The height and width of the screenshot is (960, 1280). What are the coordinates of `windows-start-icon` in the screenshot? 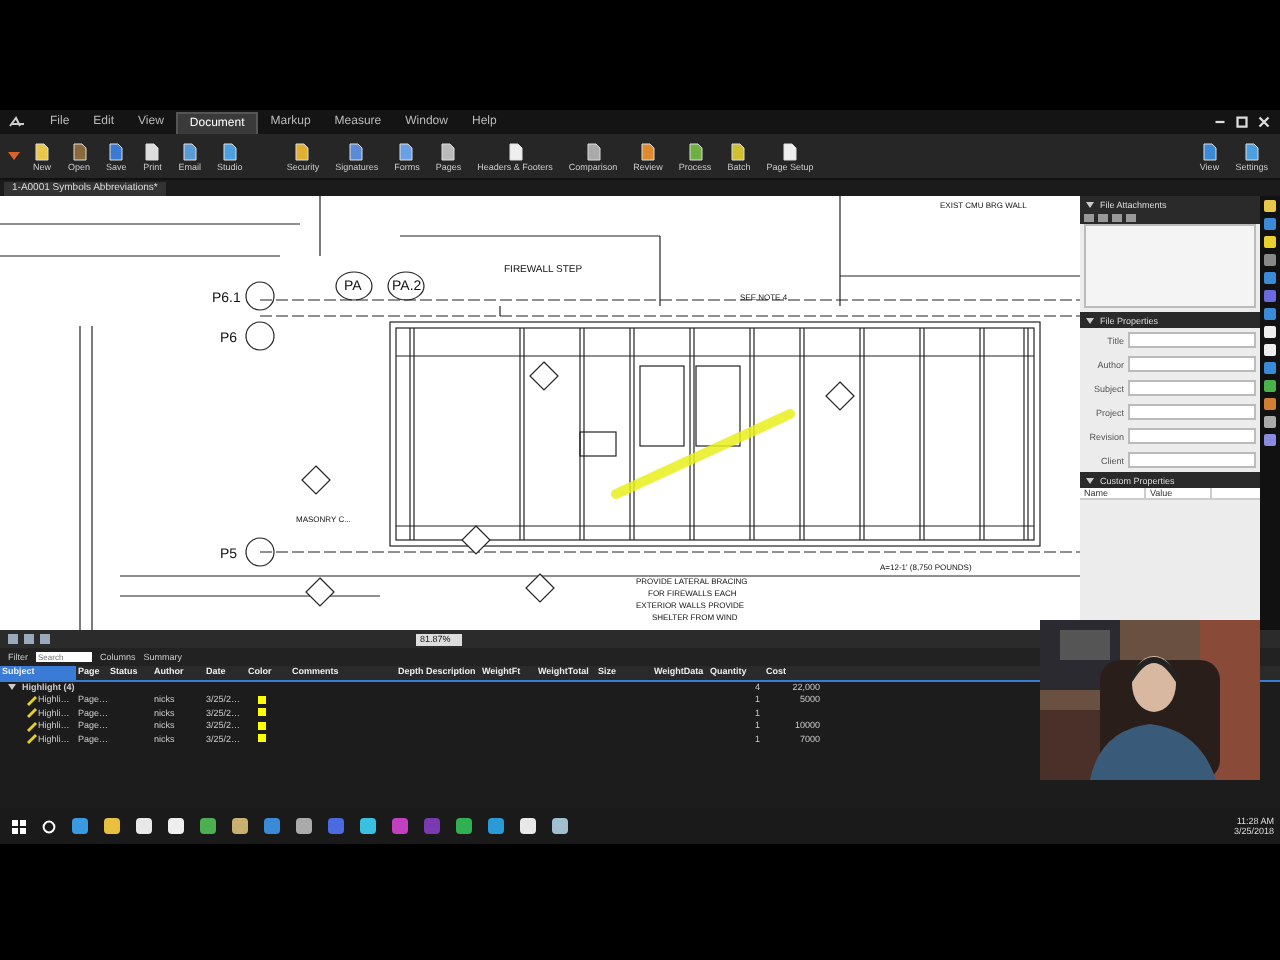 It's located at (19, 826).